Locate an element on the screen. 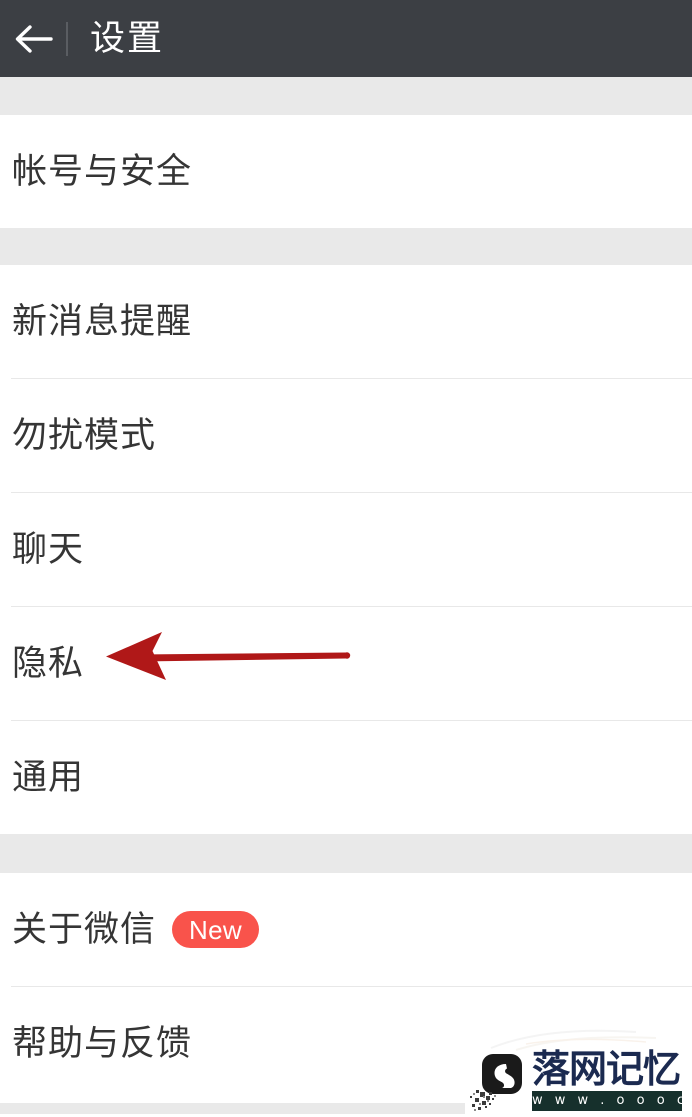  settings-row-account-security: 帐号与安全 is located at coordinates (346, 171).